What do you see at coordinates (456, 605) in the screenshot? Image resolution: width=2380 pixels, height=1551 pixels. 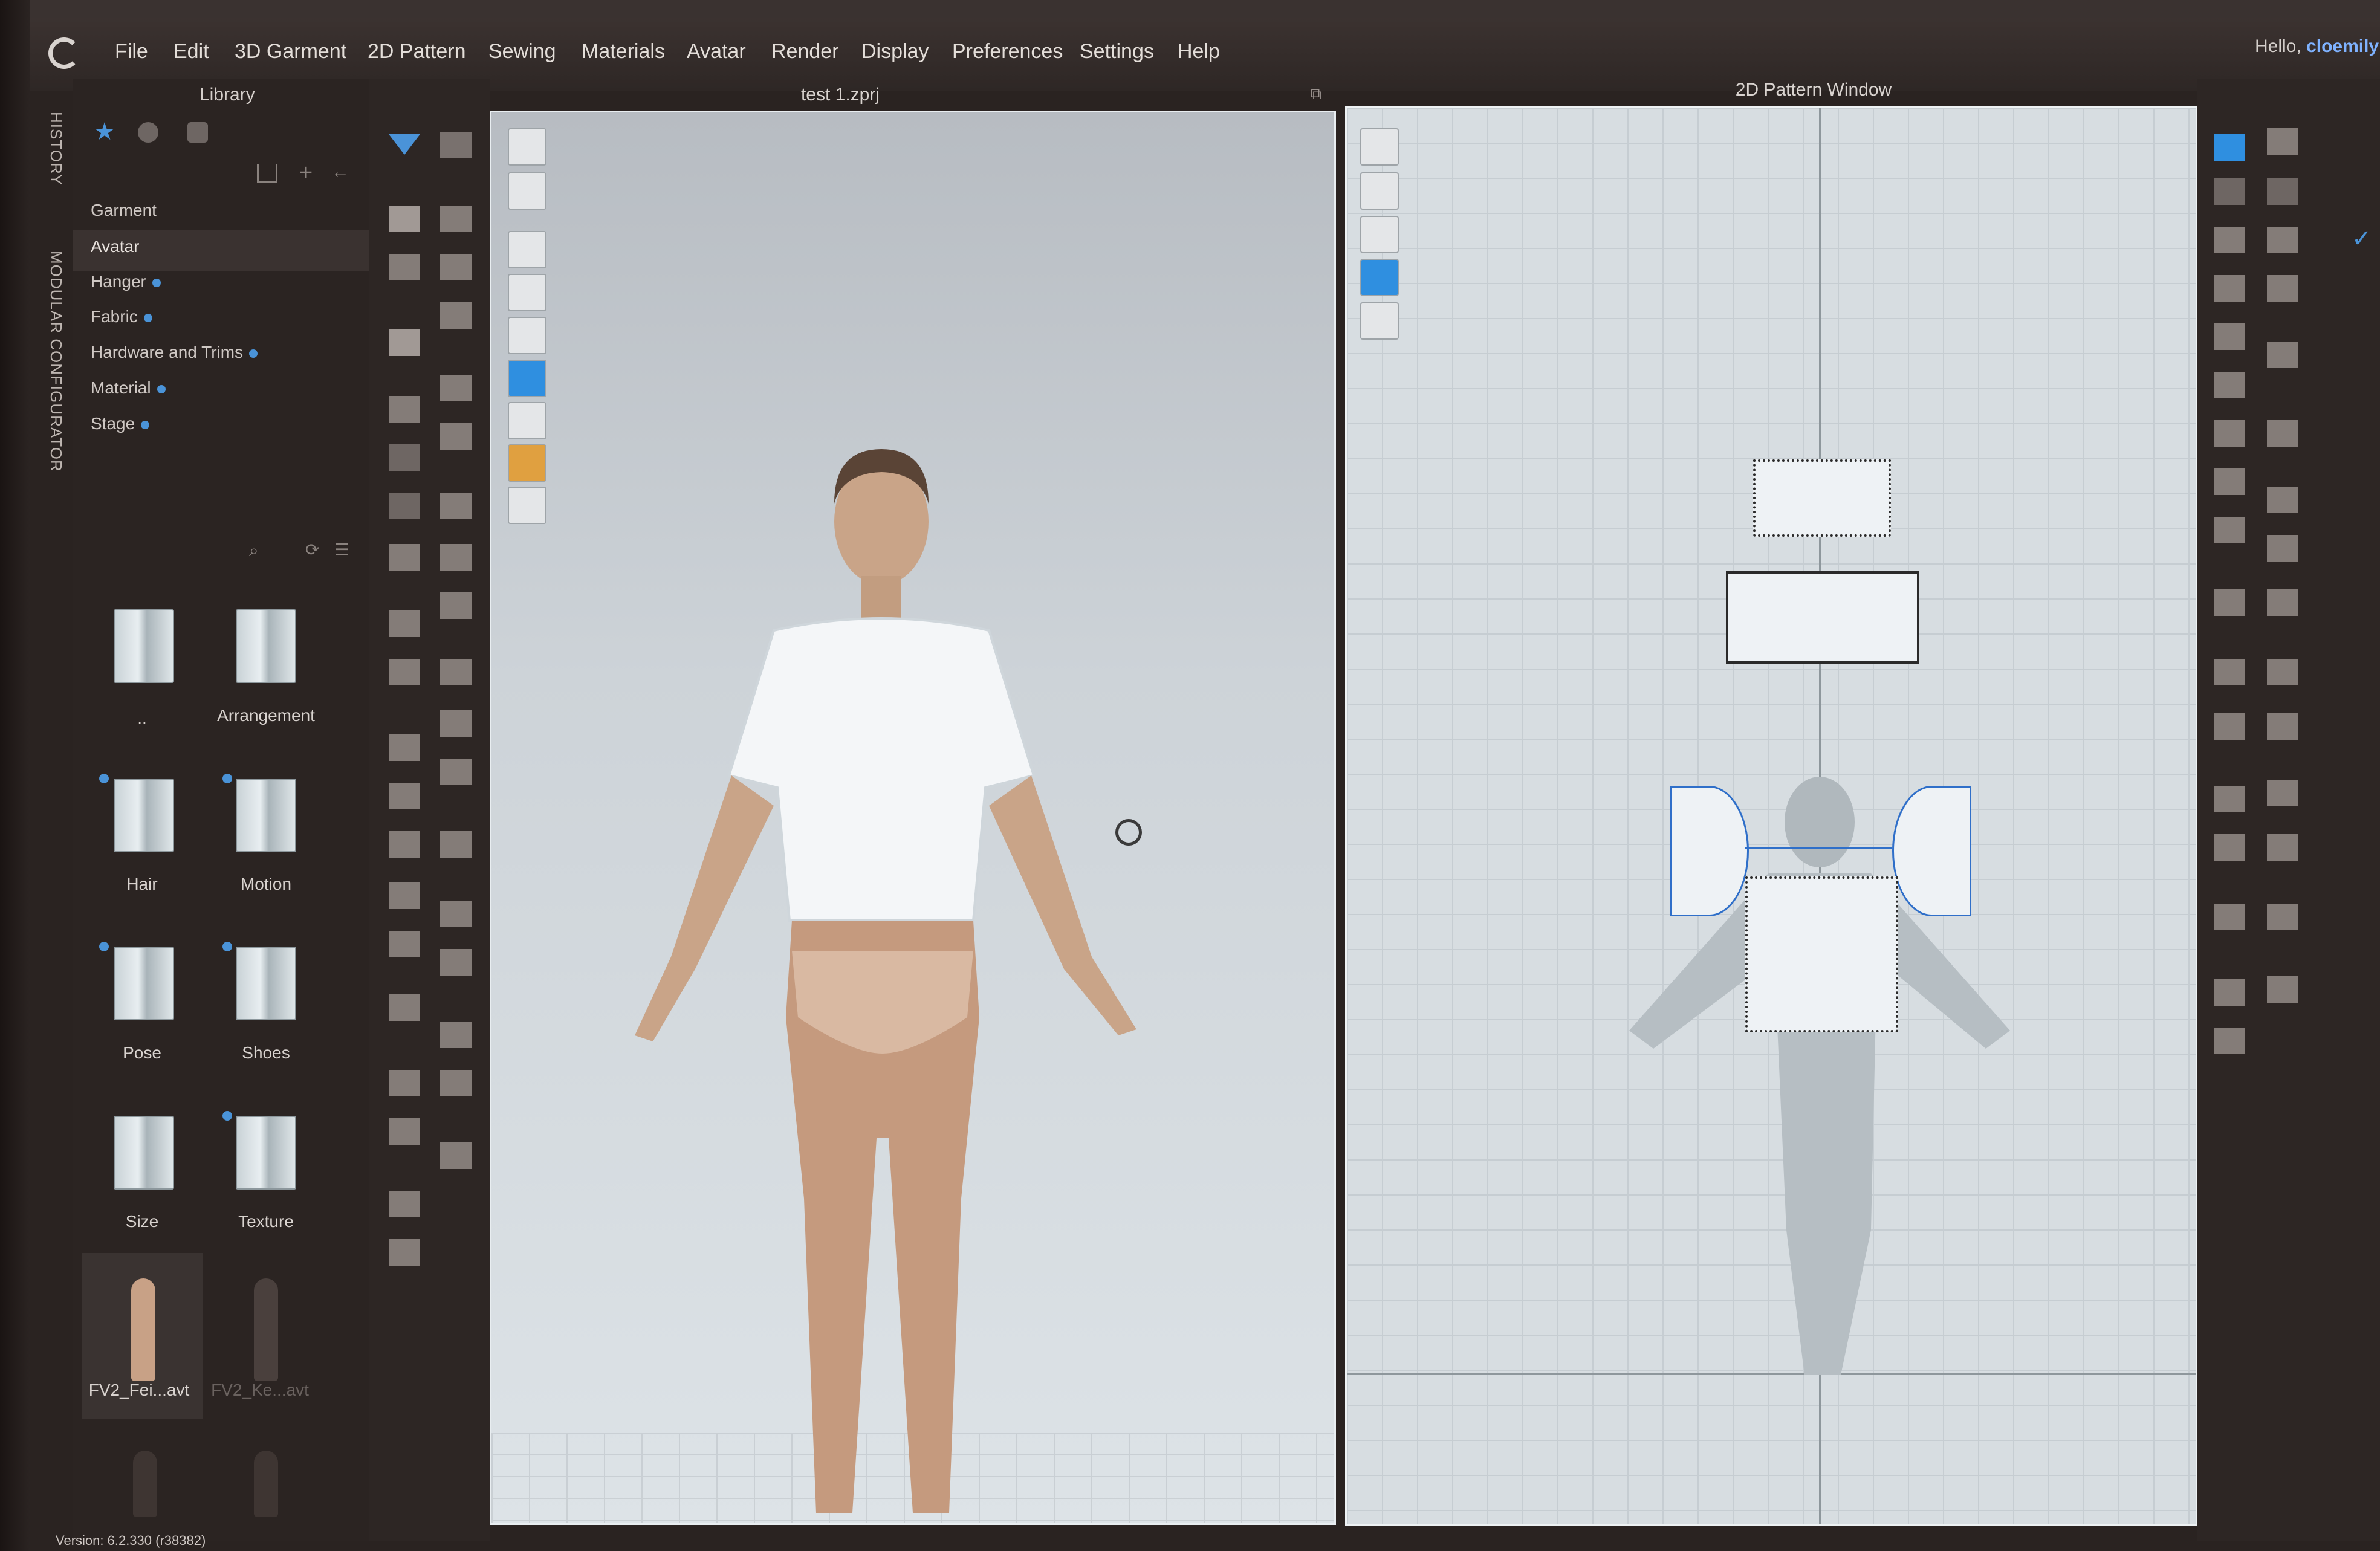 I see `texture-icon` at bounding box center [456, 605].